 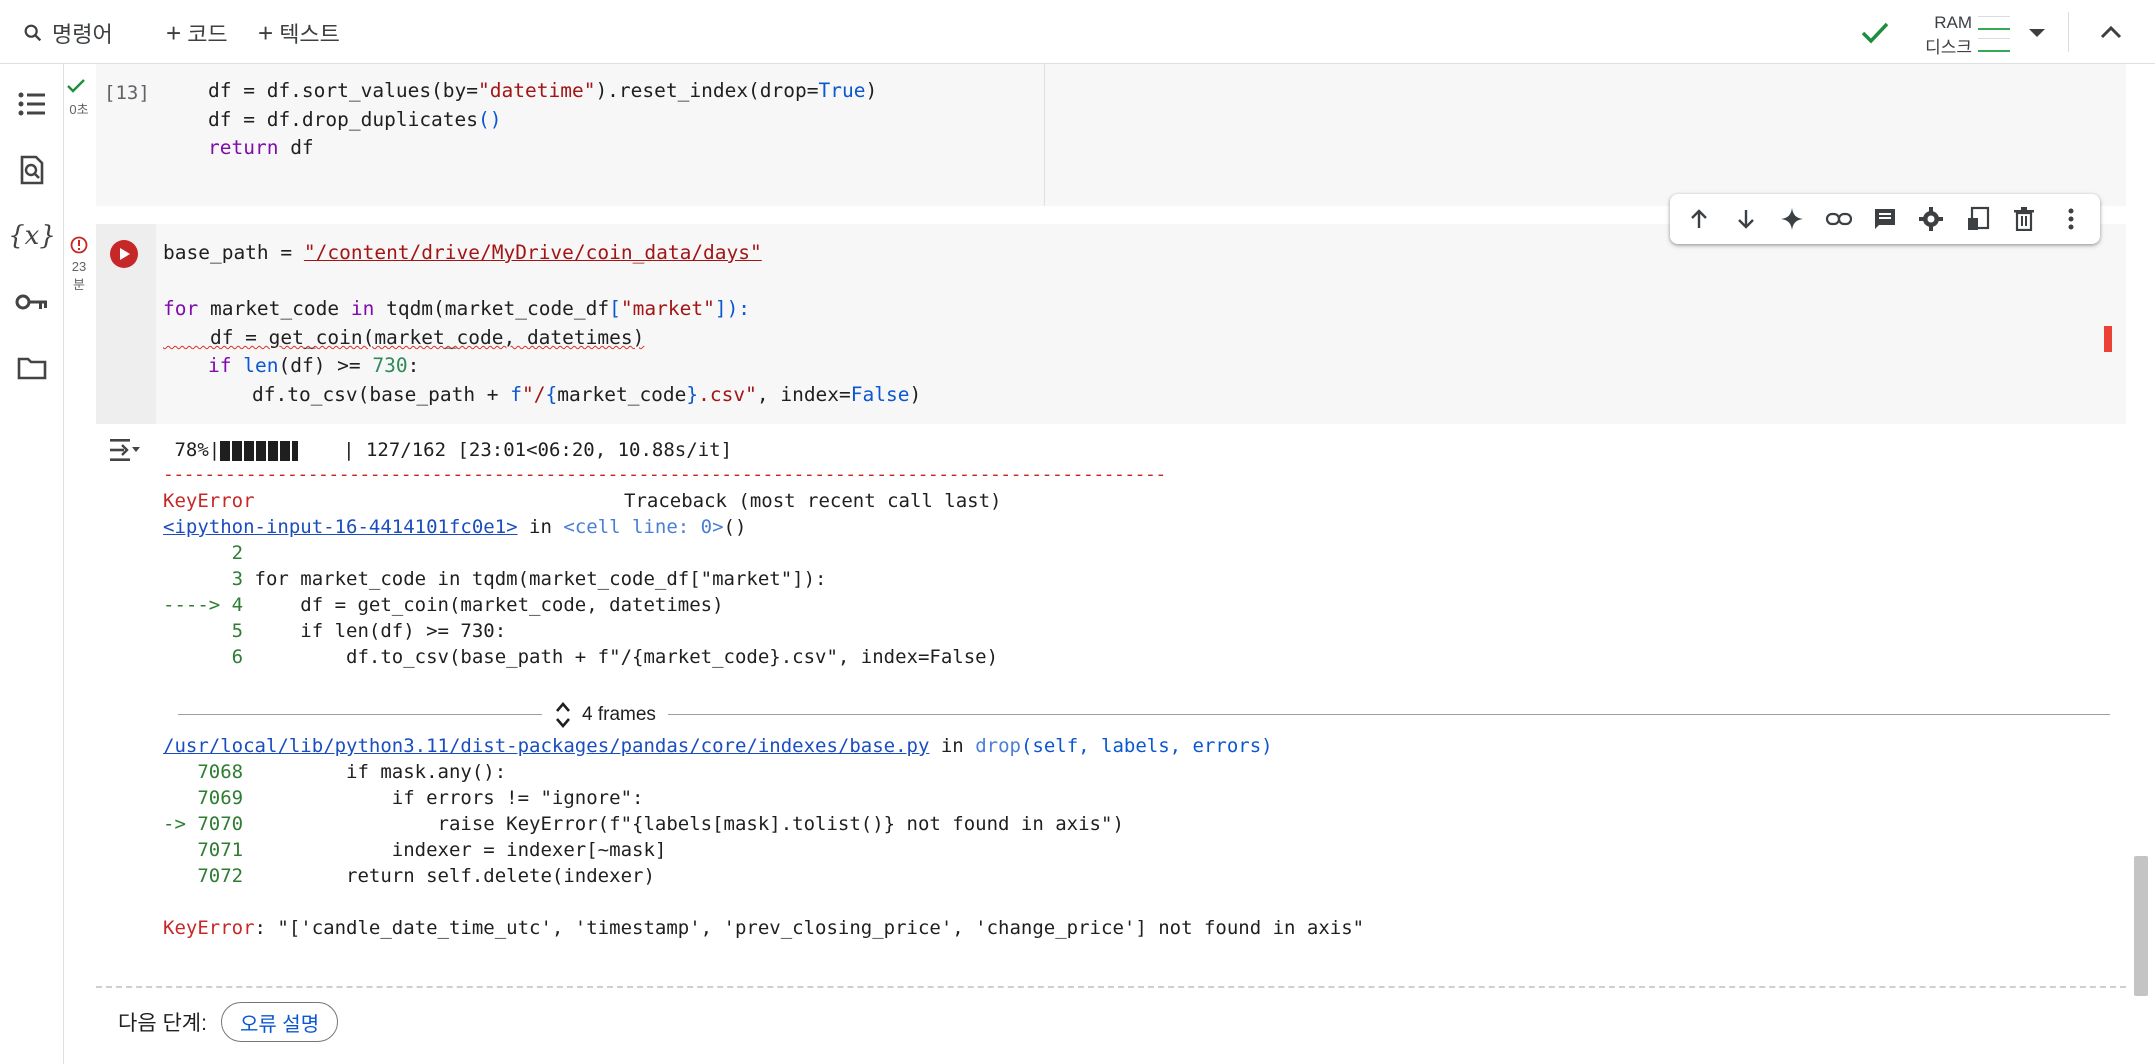 What do you see at coordinates (203, 876) in the screenshot?
I see `line-number: 7072` at bounding box center [203, 876].